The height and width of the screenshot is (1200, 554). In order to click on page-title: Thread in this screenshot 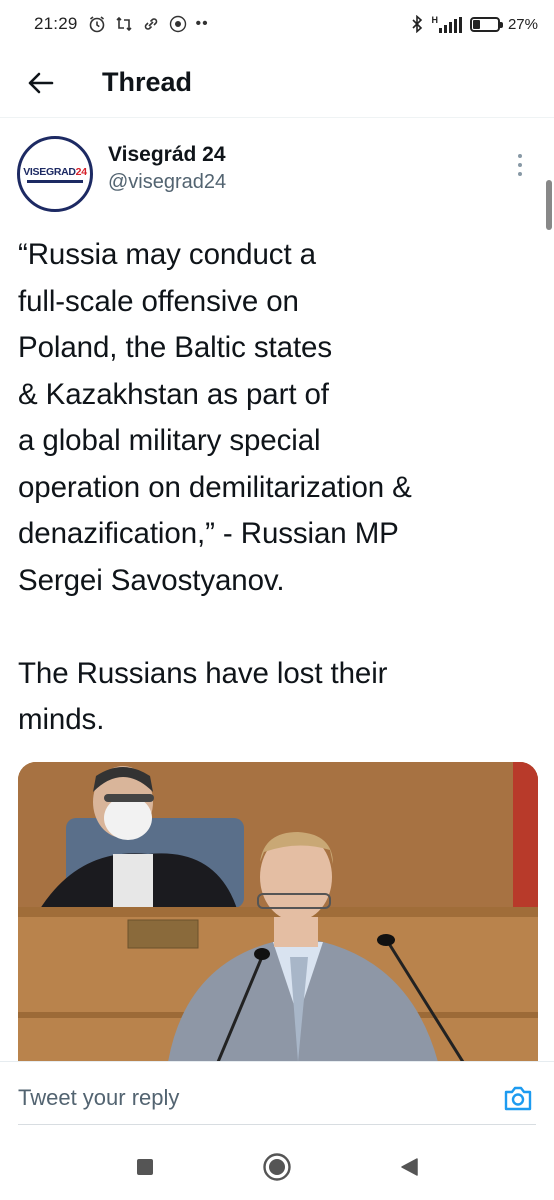, I will do `click(147, 82)`.